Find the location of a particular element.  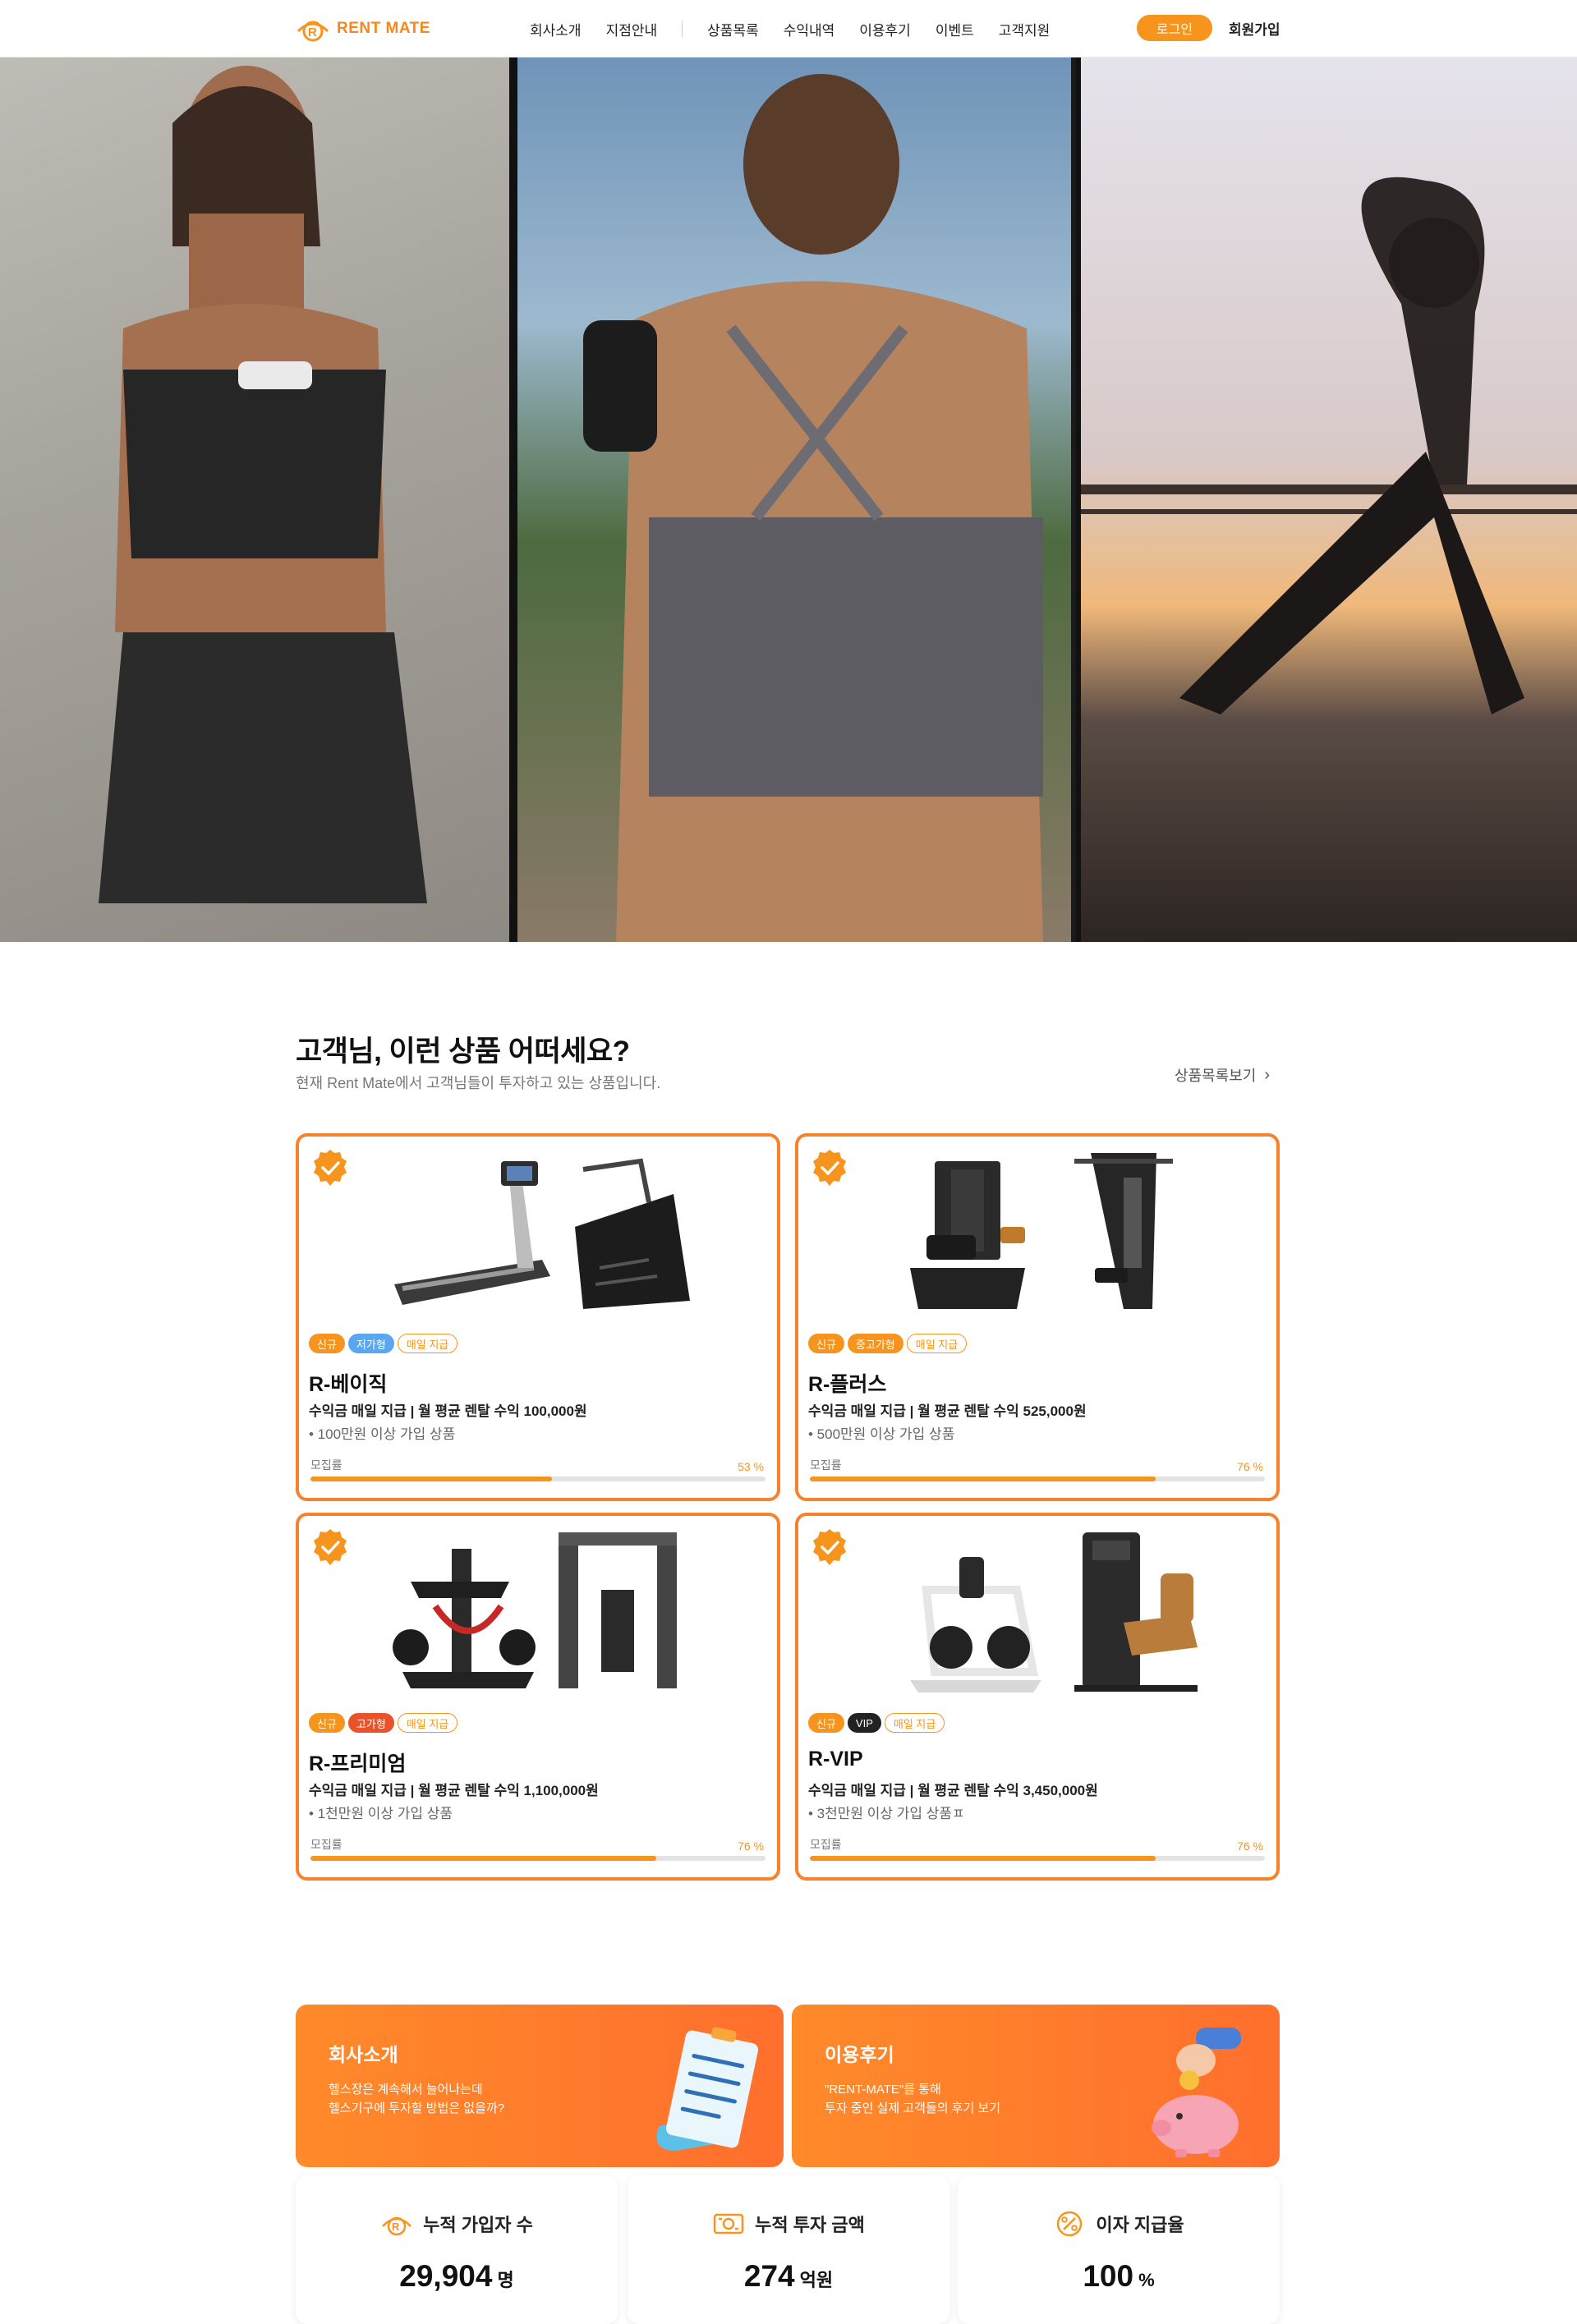

promo-about: 회사소개 헬스장은 계속해서 늘어나는데 헬스기구에 투자할 방법은 없을까? is located at coordinates (540, 2086).